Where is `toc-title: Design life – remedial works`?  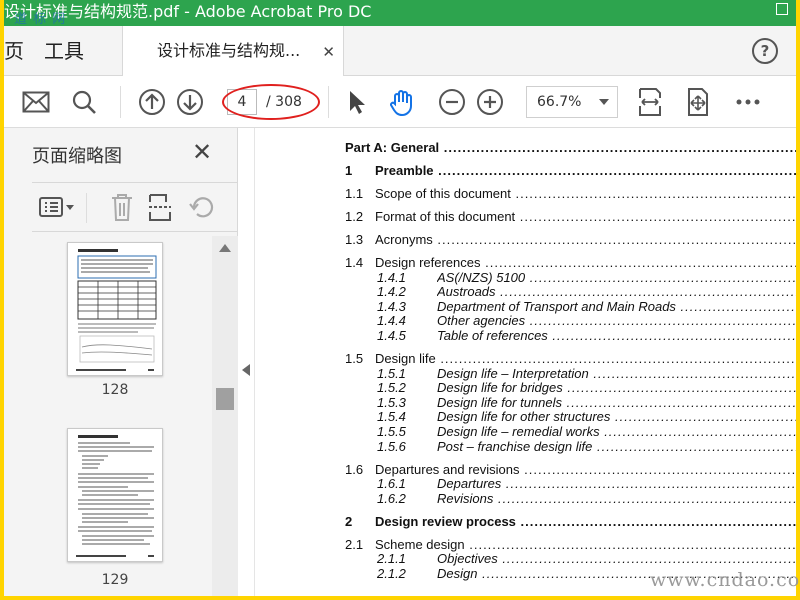
toc-title: Design life – remedial works is located at coordinates (616, 432).